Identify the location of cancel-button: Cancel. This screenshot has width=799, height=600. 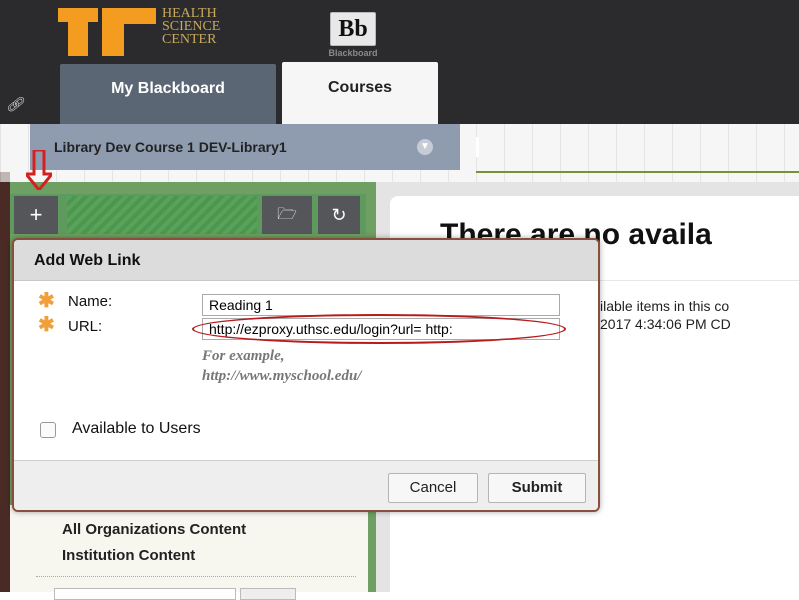
(433, 488).